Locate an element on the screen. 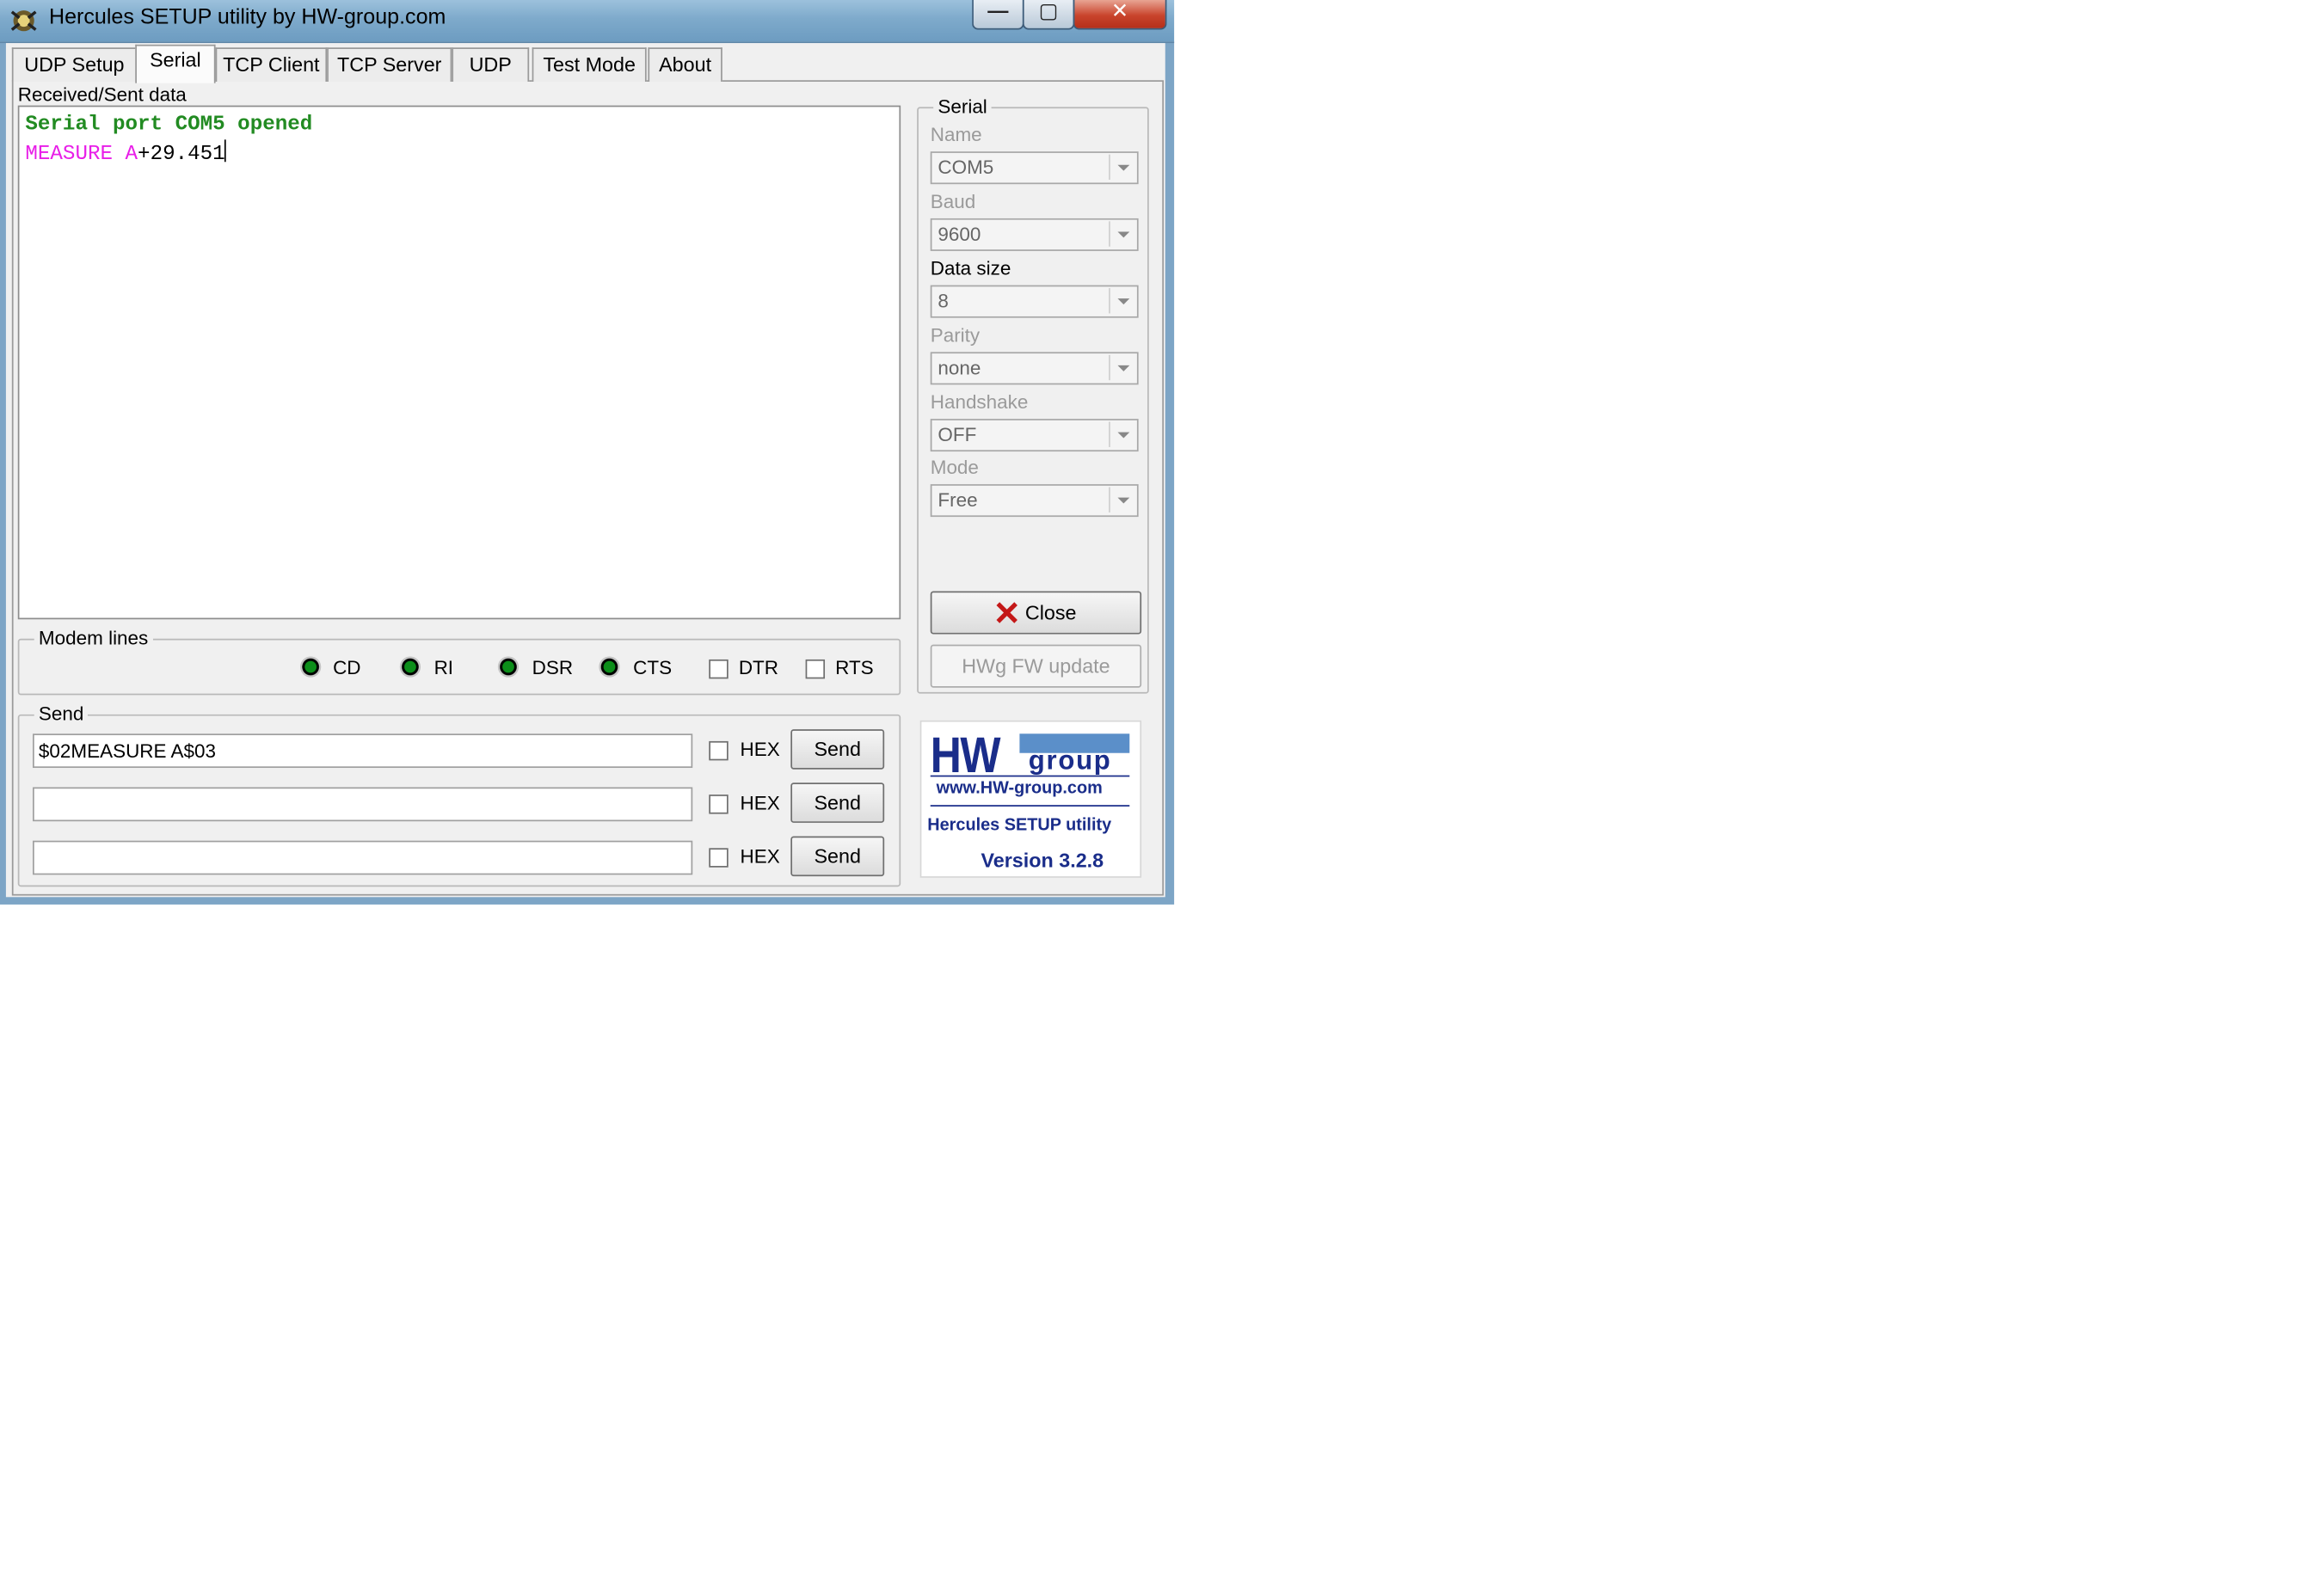 The image size is (2324, 1577). port-name-select: COM5 is located at coordinates (1034, 168).